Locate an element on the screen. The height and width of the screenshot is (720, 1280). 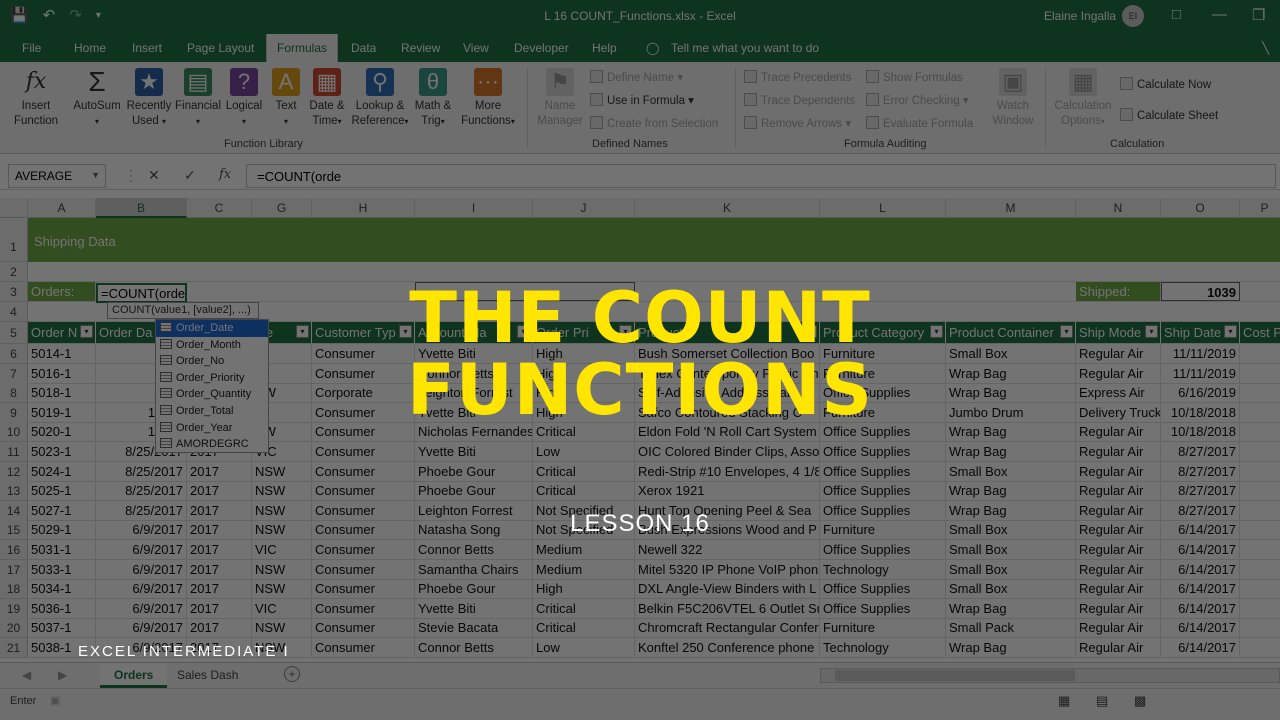
lesson-number: LESSON 16 is located at coordinates (640, 523).